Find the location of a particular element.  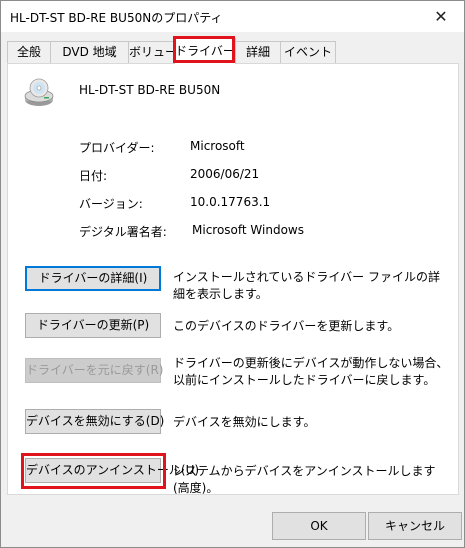

driver-details-description: インストールされているドライバー ファイルの詳細を表示します。 is located at coordinates (306, 285).